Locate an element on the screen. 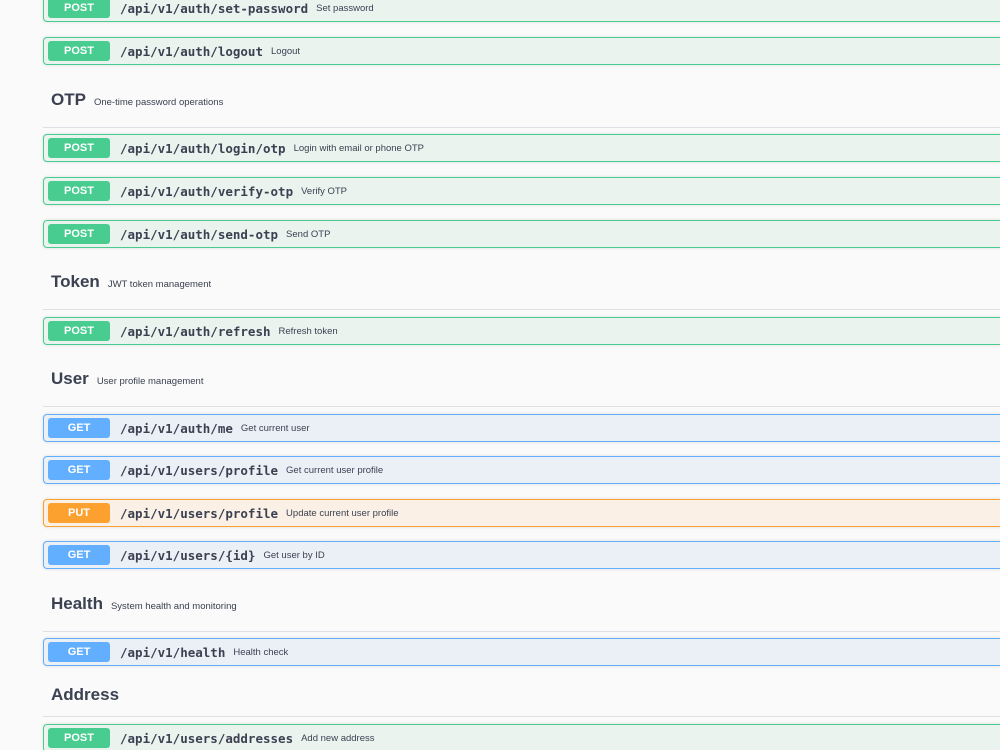 Image resolution: width=1000 pixels, height=750 pixels. tag-name: Token is located at coordinates (75, 281).